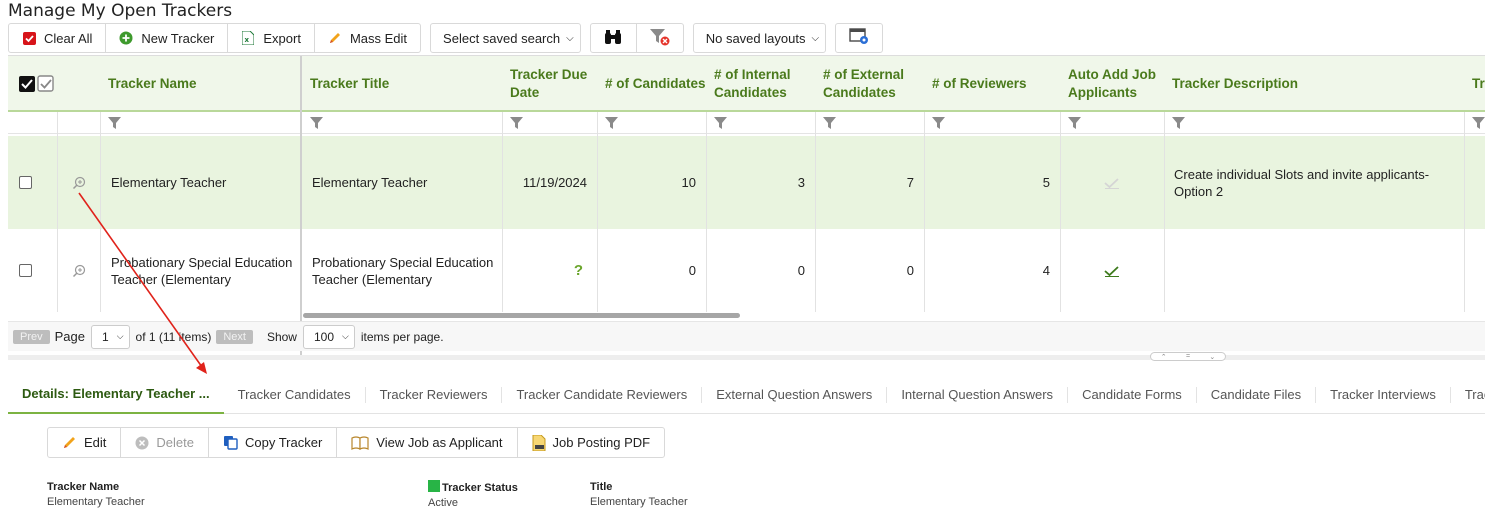  I want to click on drag-grip-icon: =, so click(1188, 356).